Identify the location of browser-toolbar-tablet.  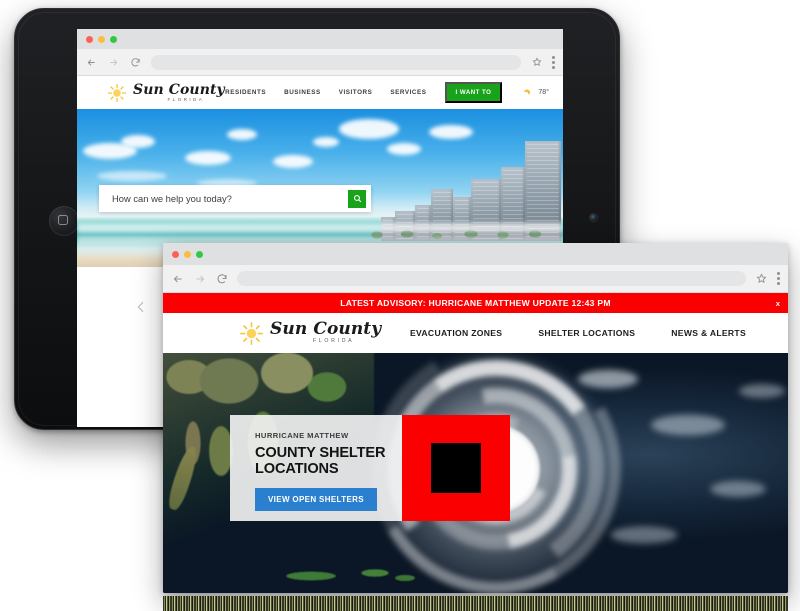
(320, 62).